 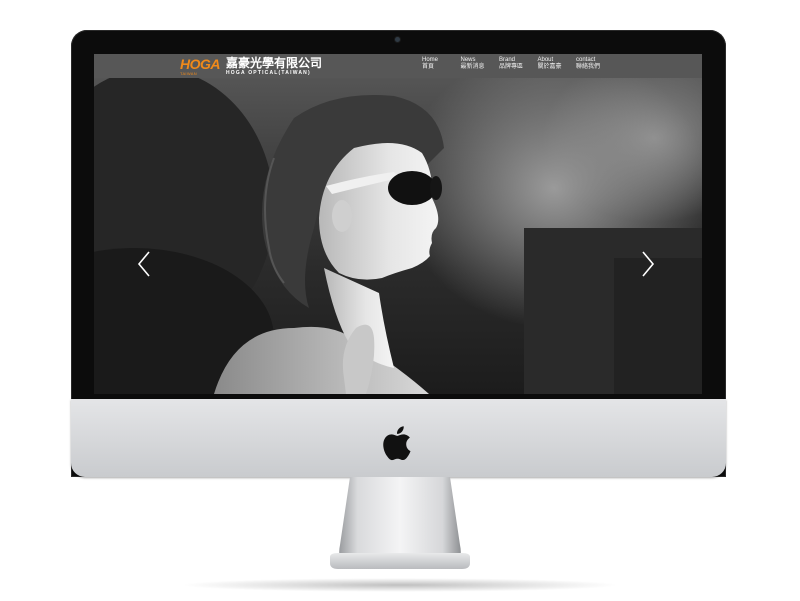 What do you see at coordinates (274, 63) in the screenshot?
I see `company-name-cn: 嘉豪光學有限公司` at bounding box center [274, 63].